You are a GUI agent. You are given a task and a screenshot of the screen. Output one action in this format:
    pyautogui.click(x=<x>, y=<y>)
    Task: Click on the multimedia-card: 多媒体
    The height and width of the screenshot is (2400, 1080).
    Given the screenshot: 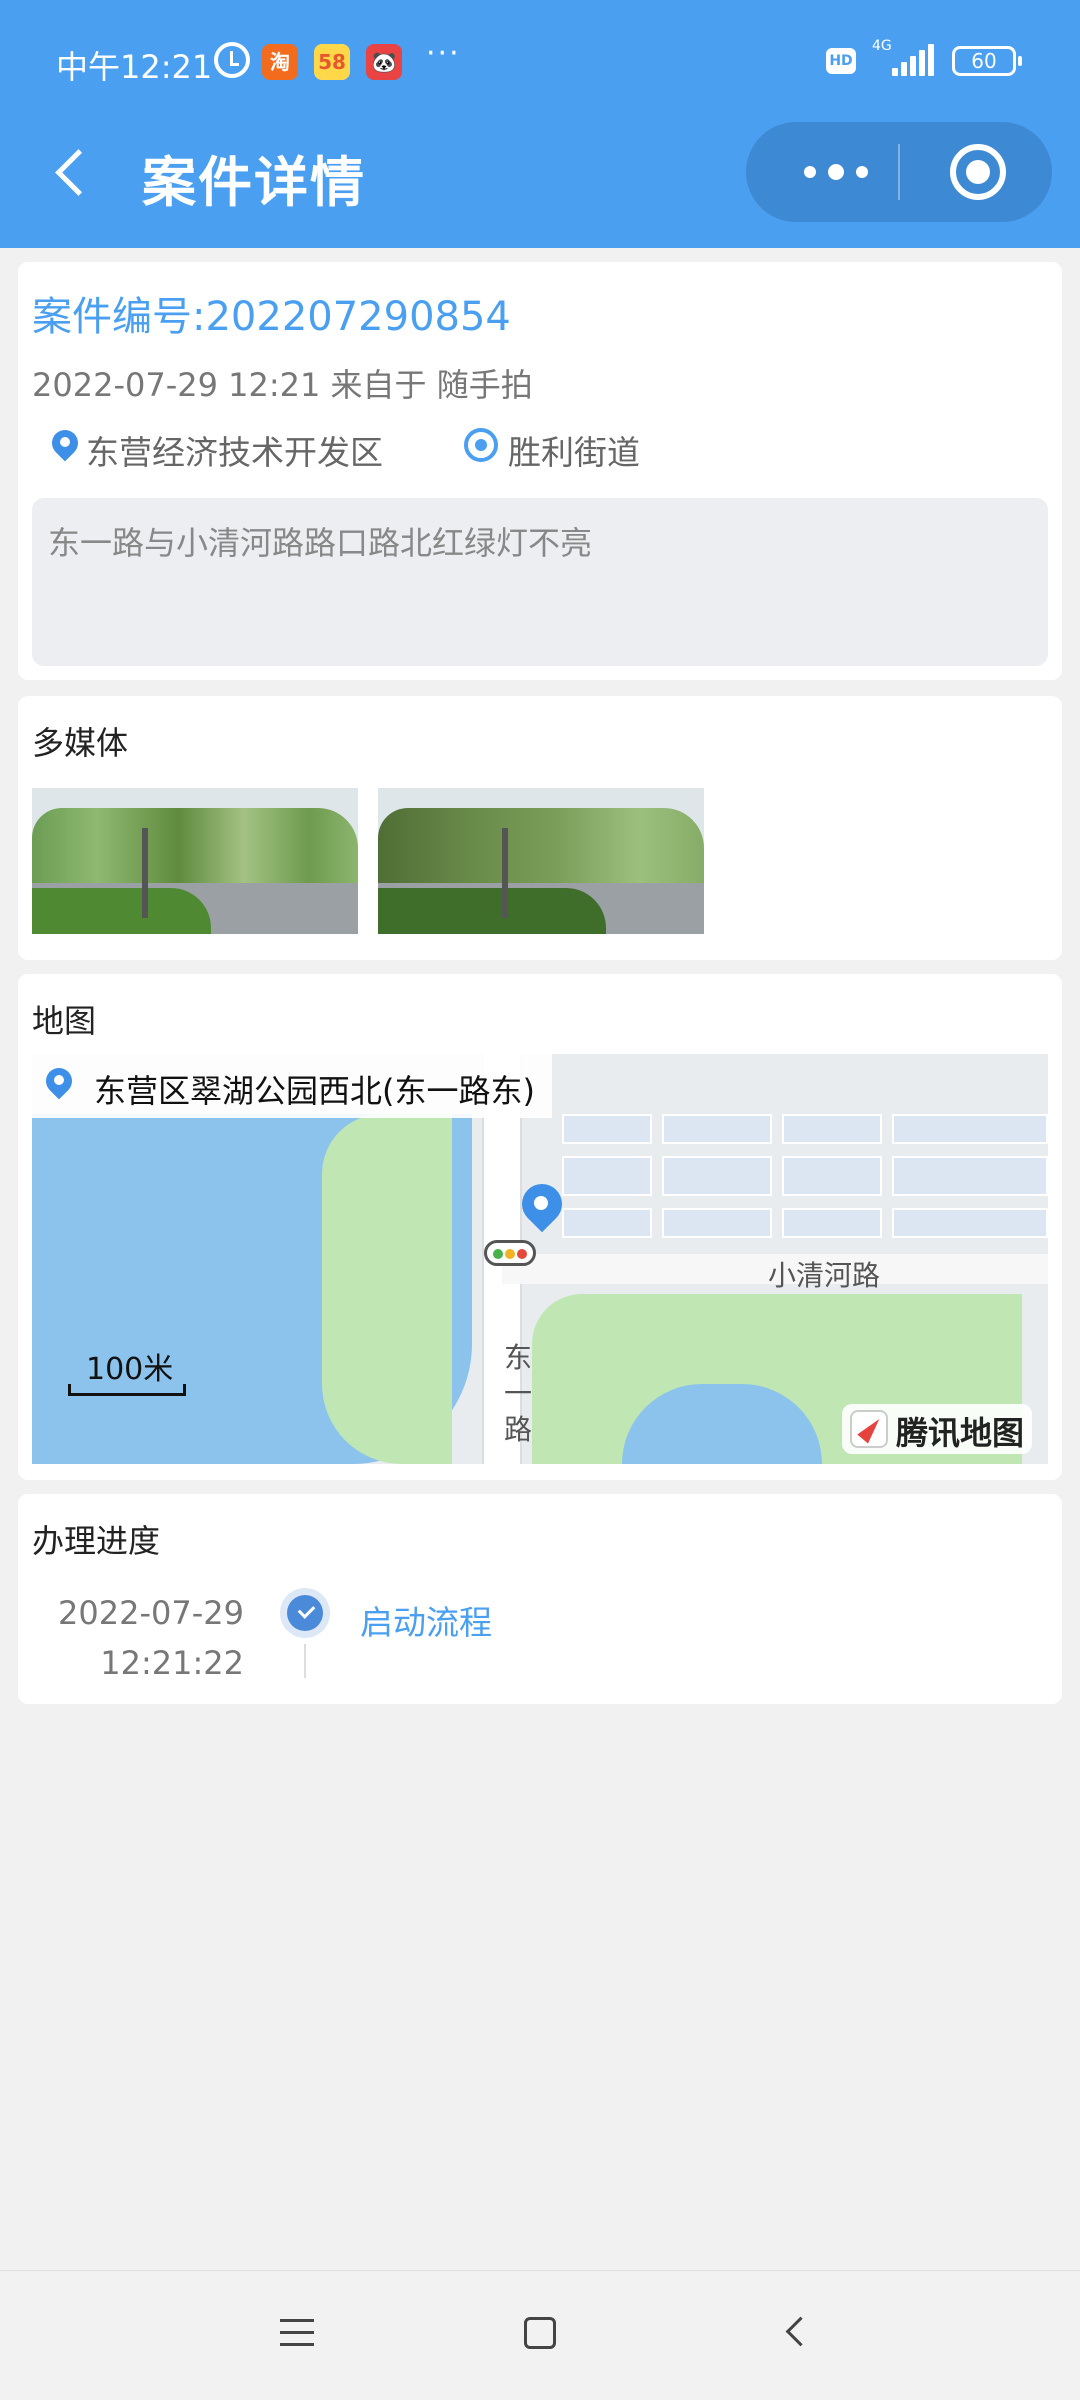 What is the action you would take?
    pyautogui.click(x=540, y=828)
    